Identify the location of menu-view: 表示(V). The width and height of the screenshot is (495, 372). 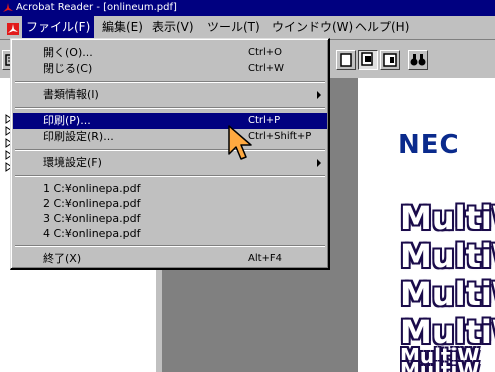
(173, 27).